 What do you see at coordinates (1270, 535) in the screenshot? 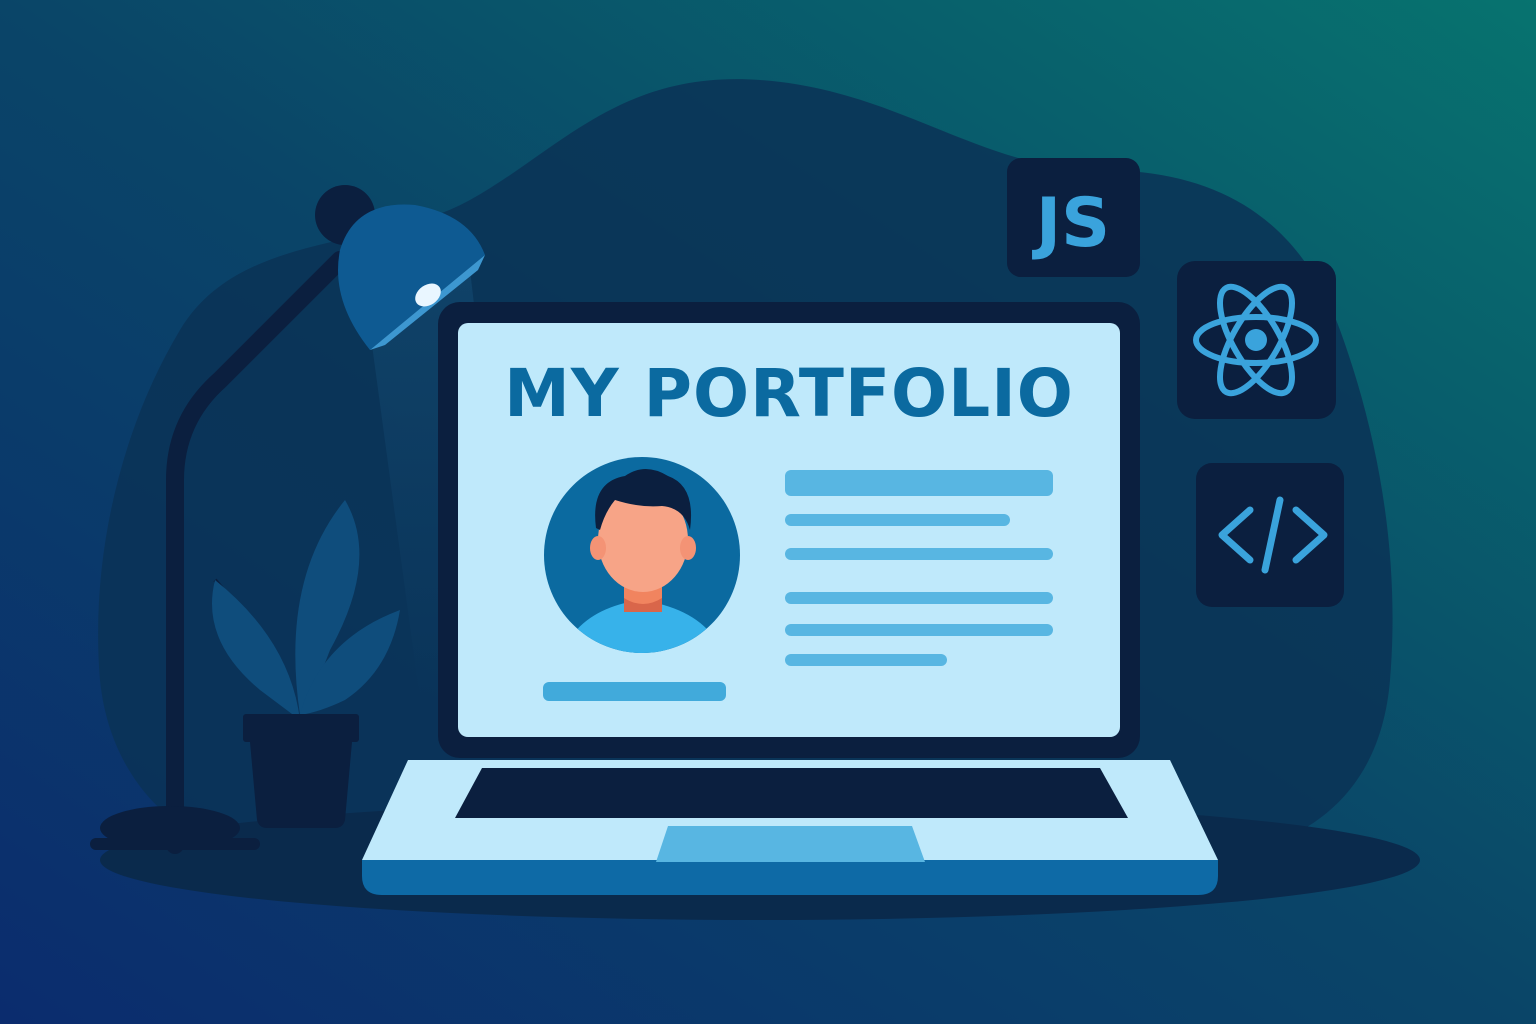
I see `code-badge` at bounding box center [1270, 535].